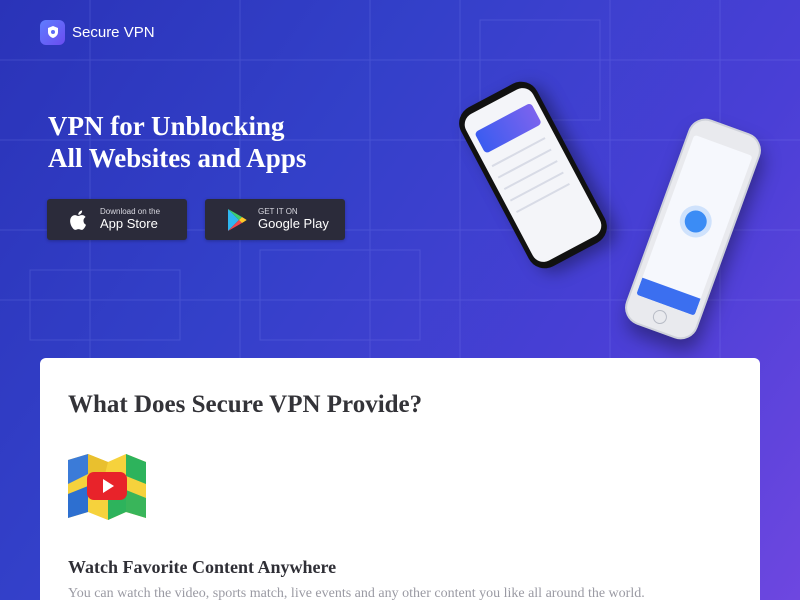 This screenshot has height=600, width=800. I want to click on google-play-icon, so click(237, 220).